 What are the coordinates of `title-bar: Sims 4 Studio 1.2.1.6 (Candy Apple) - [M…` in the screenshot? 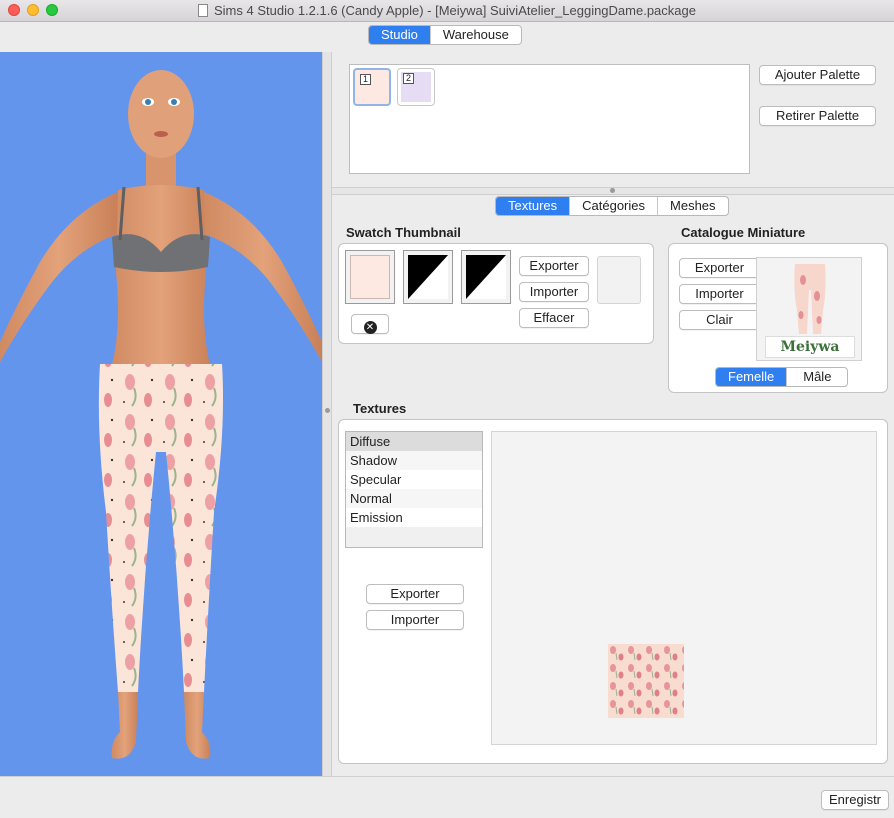 It's located at (447, 11).